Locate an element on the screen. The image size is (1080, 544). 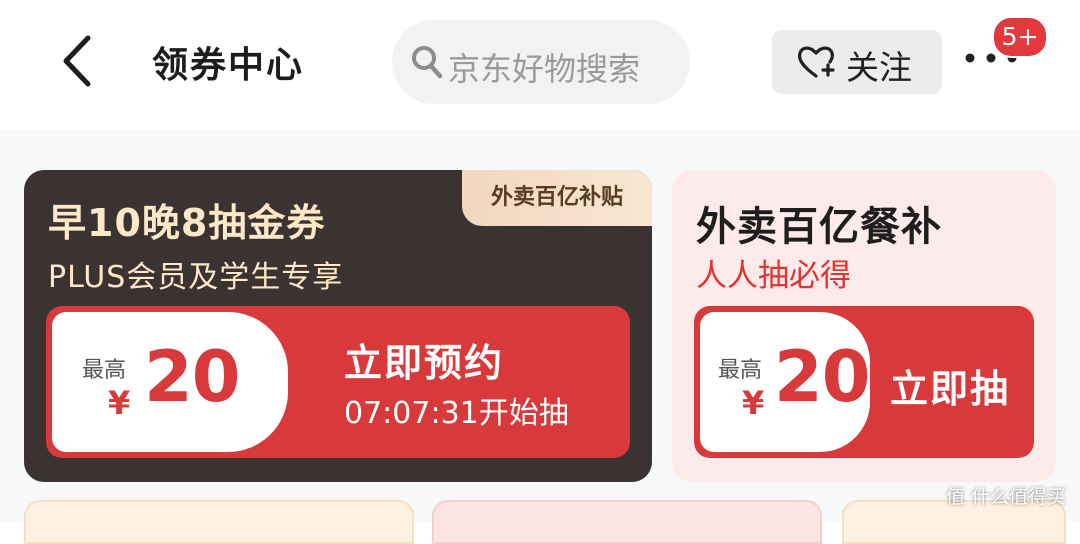
card-tag: 外卖百亿补贴 is located at coordinates (557, 198).